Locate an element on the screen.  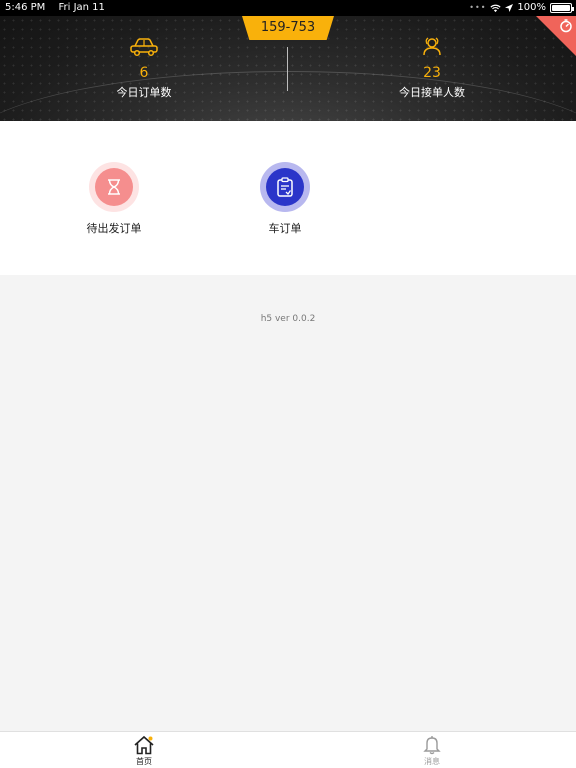
multitasking-dots-icon: ••• is located at coordinates (478, 7).